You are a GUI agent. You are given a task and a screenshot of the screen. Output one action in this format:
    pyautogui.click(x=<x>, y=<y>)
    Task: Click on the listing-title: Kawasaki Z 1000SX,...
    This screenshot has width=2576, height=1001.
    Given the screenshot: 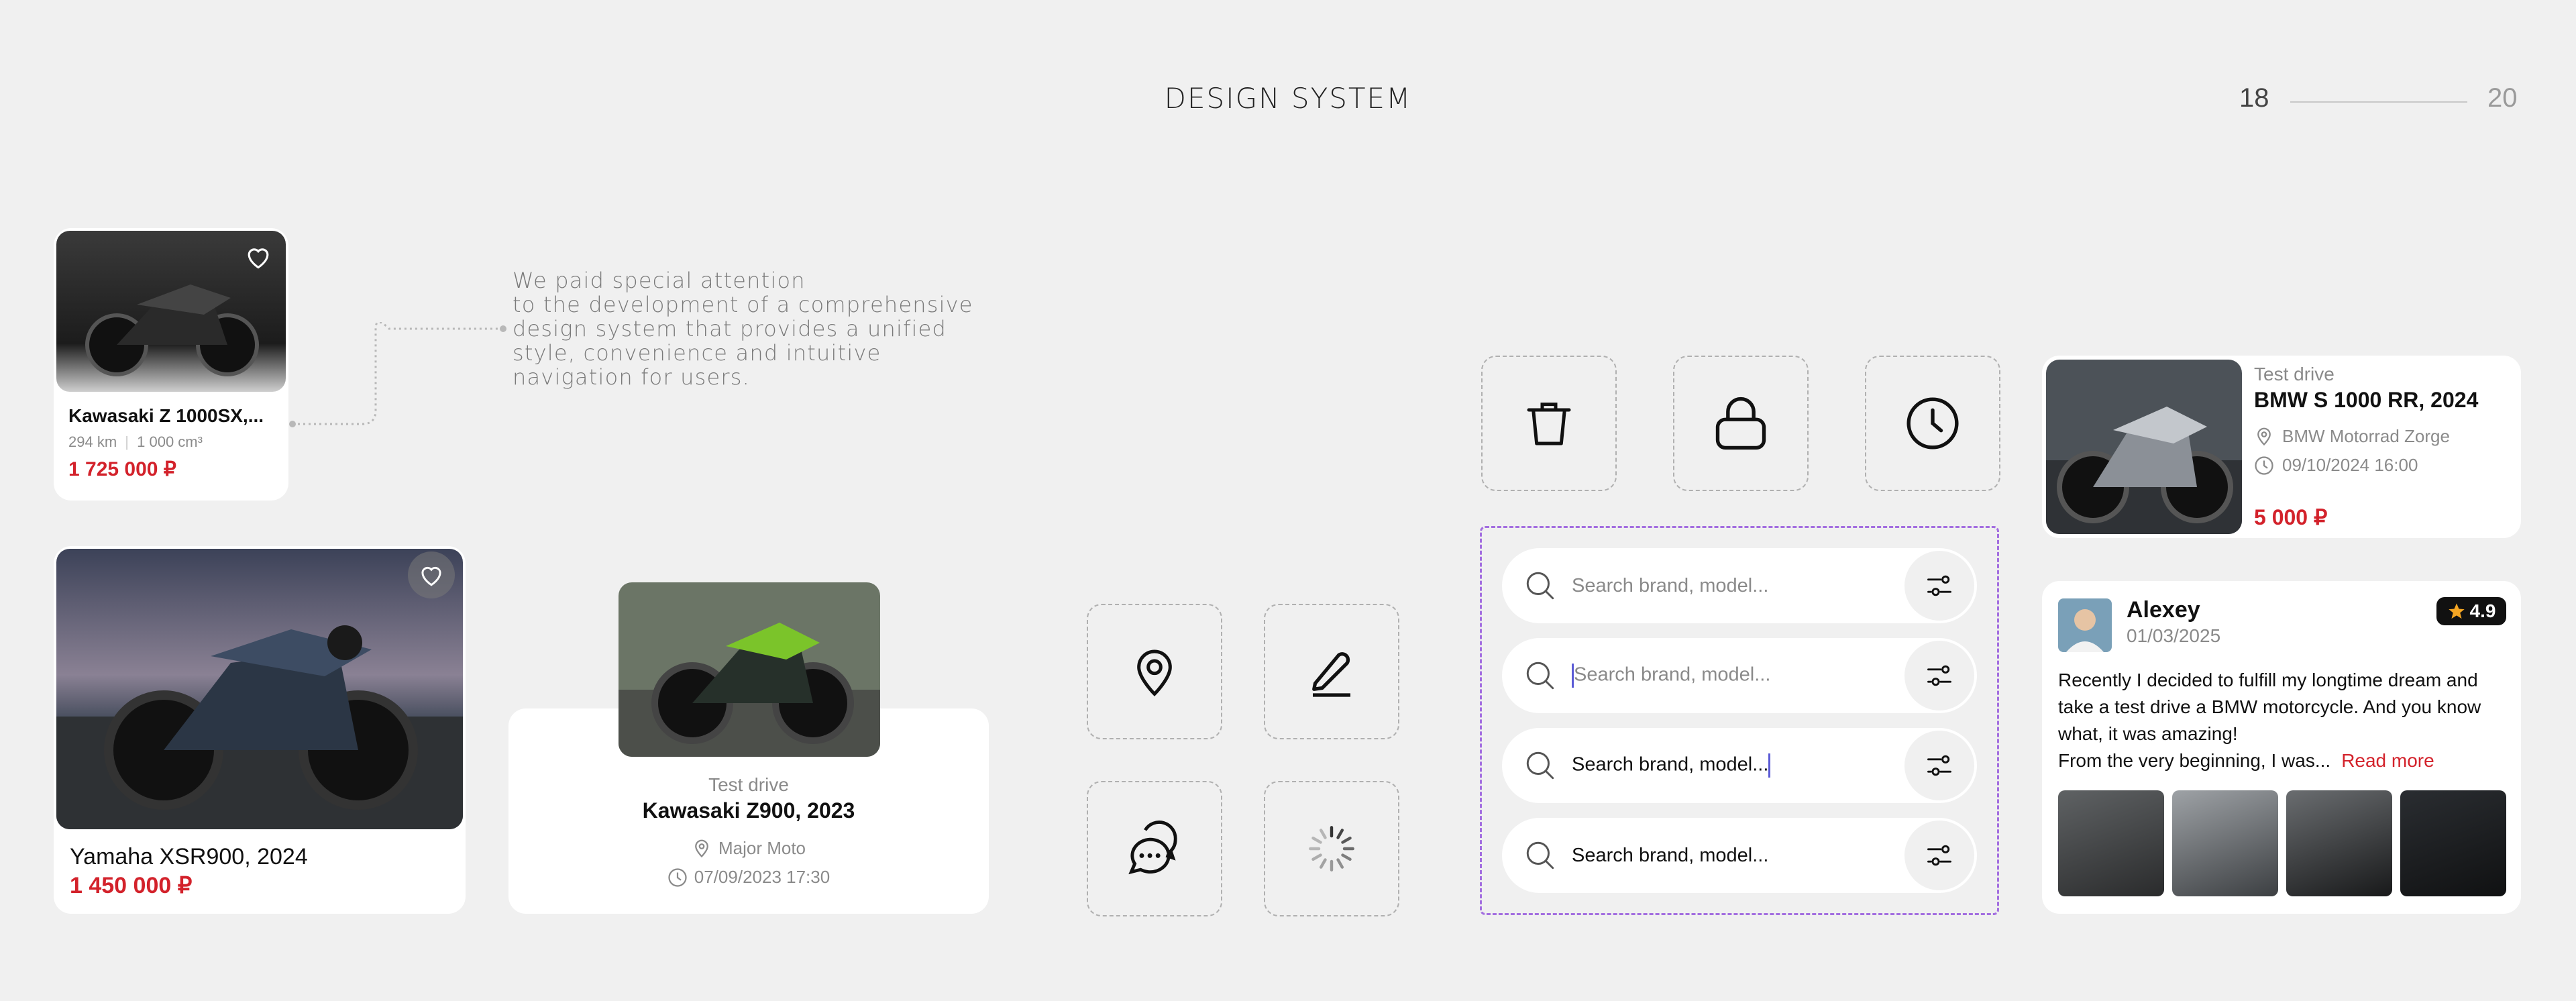 What is the action you would take?
    pyautogui.click(x=166, y=415)
    